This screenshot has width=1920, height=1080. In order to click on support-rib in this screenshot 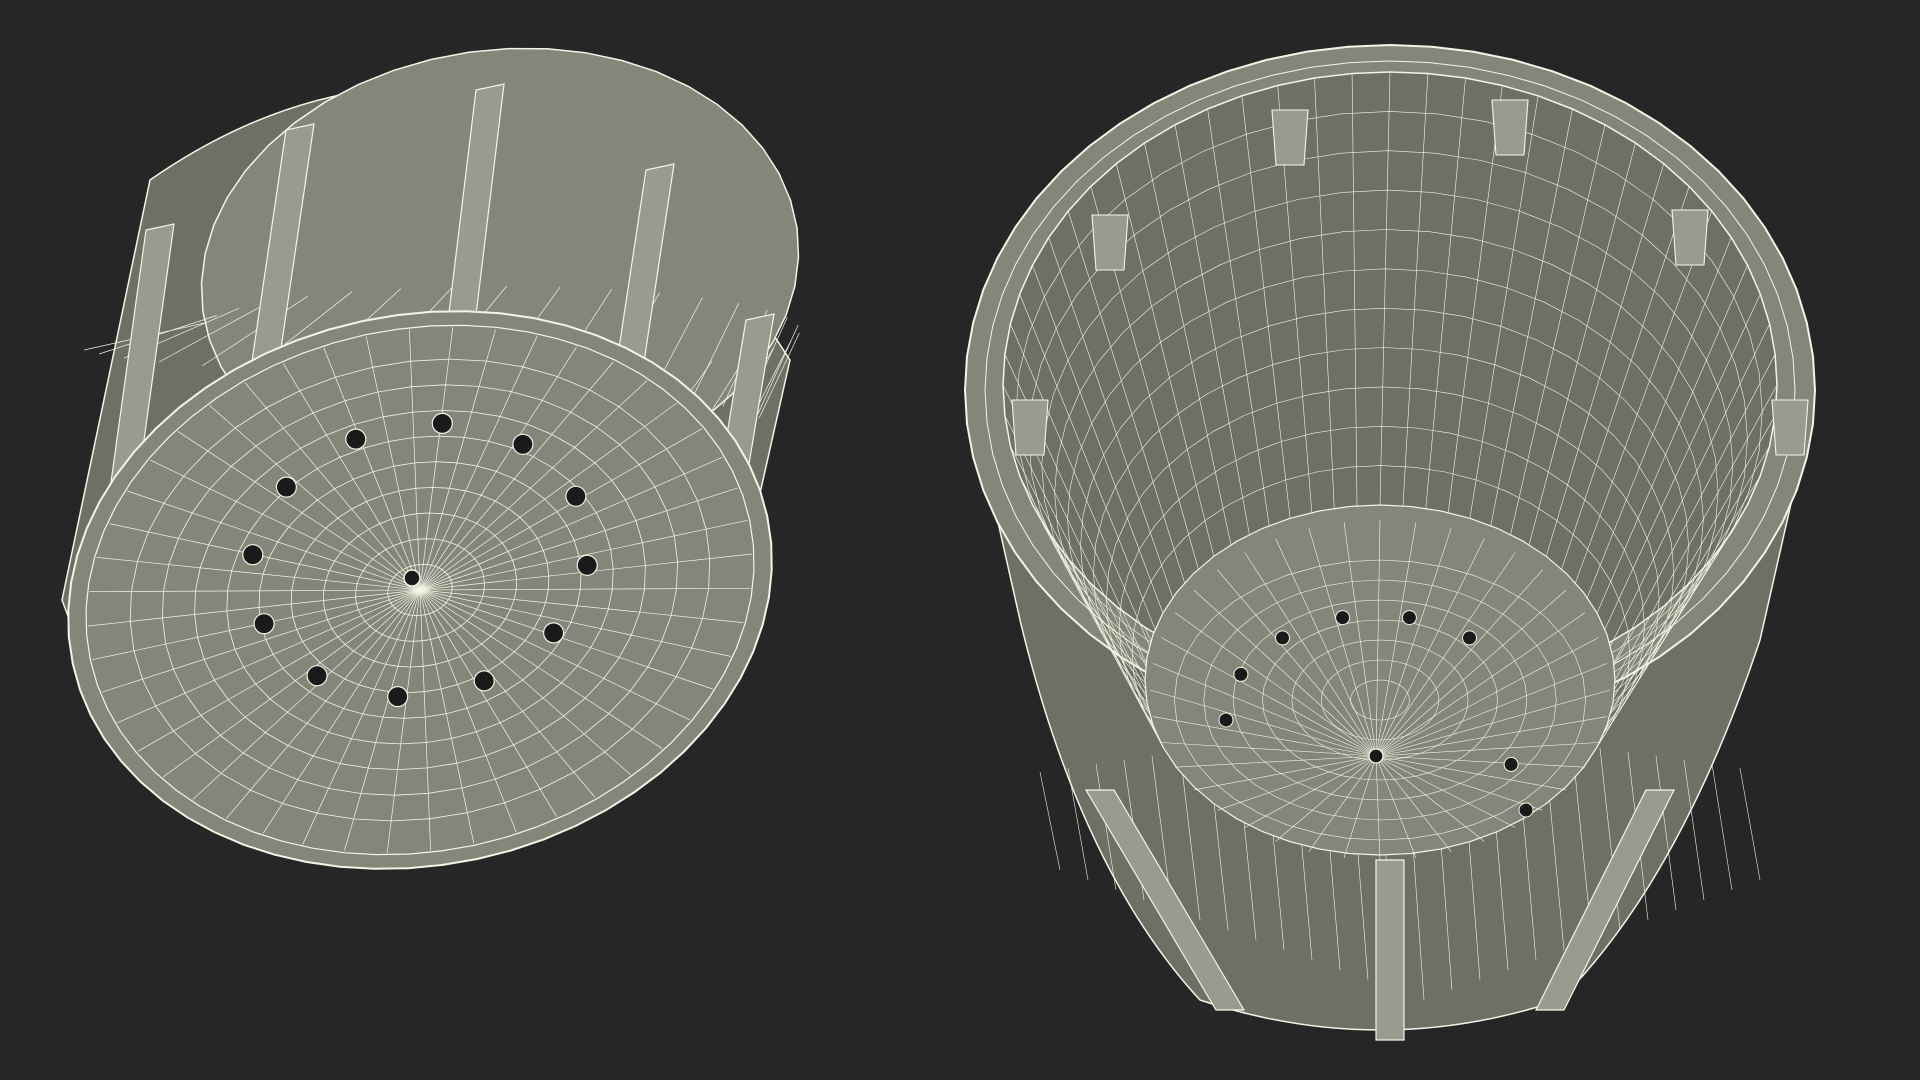, I will do `click(1390, 950)`.